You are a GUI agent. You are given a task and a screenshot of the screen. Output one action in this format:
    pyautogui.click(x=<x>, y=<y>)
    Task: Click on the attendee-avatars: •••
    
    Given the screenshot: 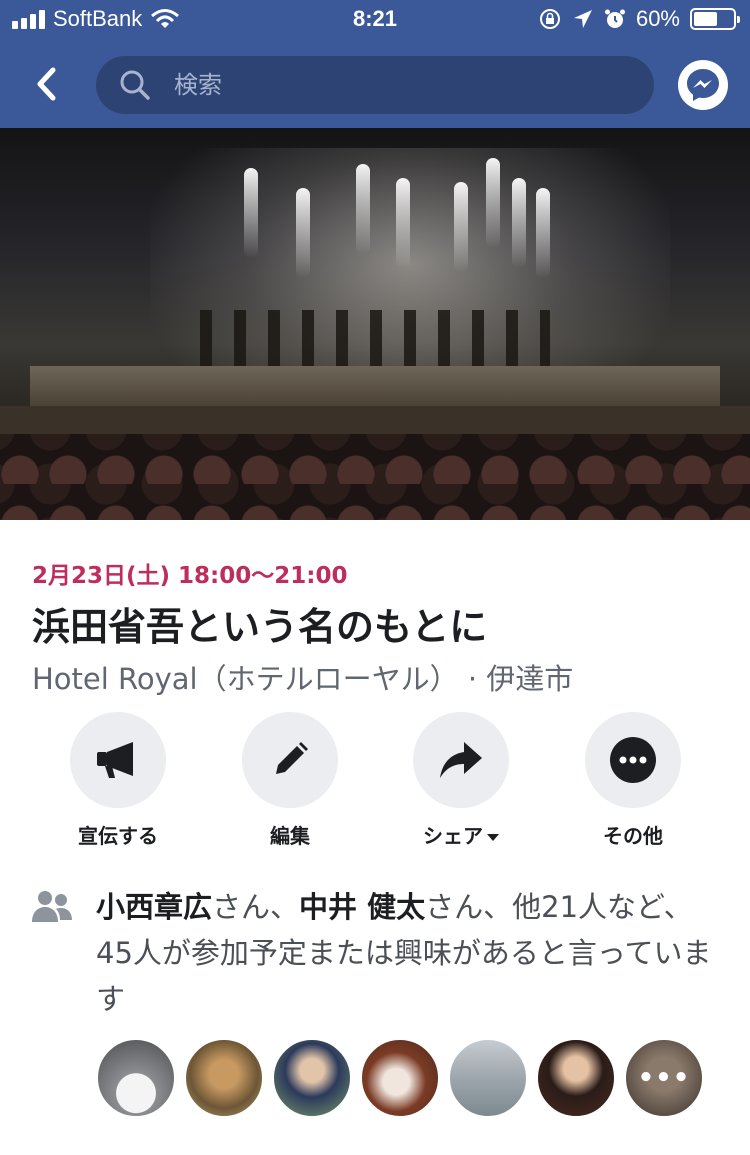 What is the action you would take?
    pyautogui.click(x=406, y=1078)
    